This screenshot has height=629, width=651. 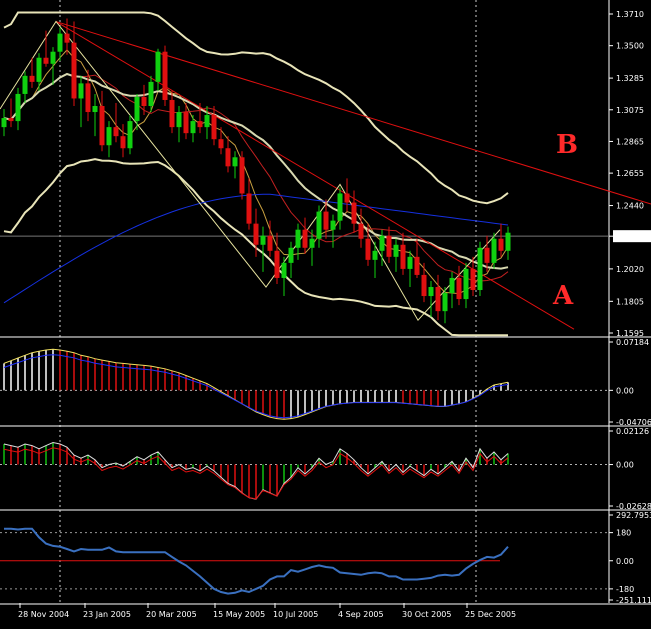 I want to click on date-label: 30 Oct 2005, so click(x=426, y=614).